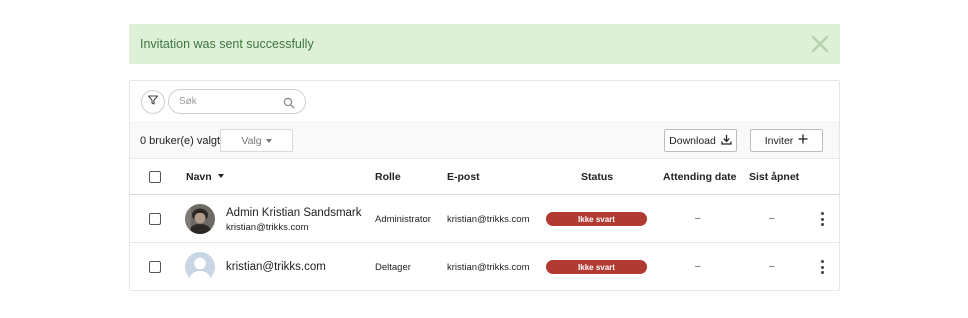  I want to click on column-name: Navn, so click(205, 177).